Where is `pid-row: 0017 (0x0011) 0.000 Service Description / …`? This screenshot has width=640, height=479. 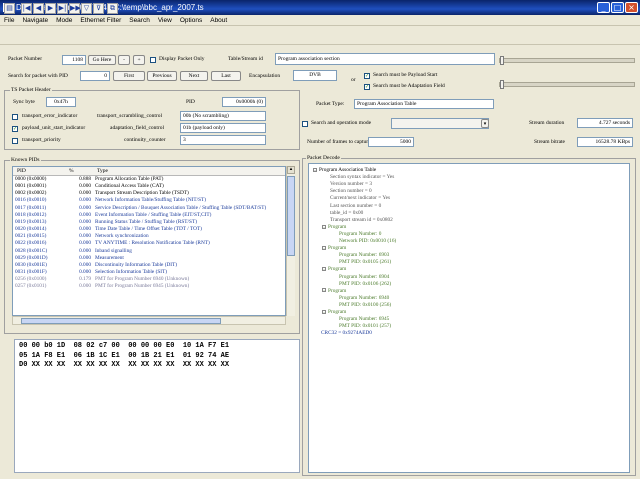 pid-row: 0017 (0x0011) 0.000 Service Description / … is located at coordinates (140, 208).